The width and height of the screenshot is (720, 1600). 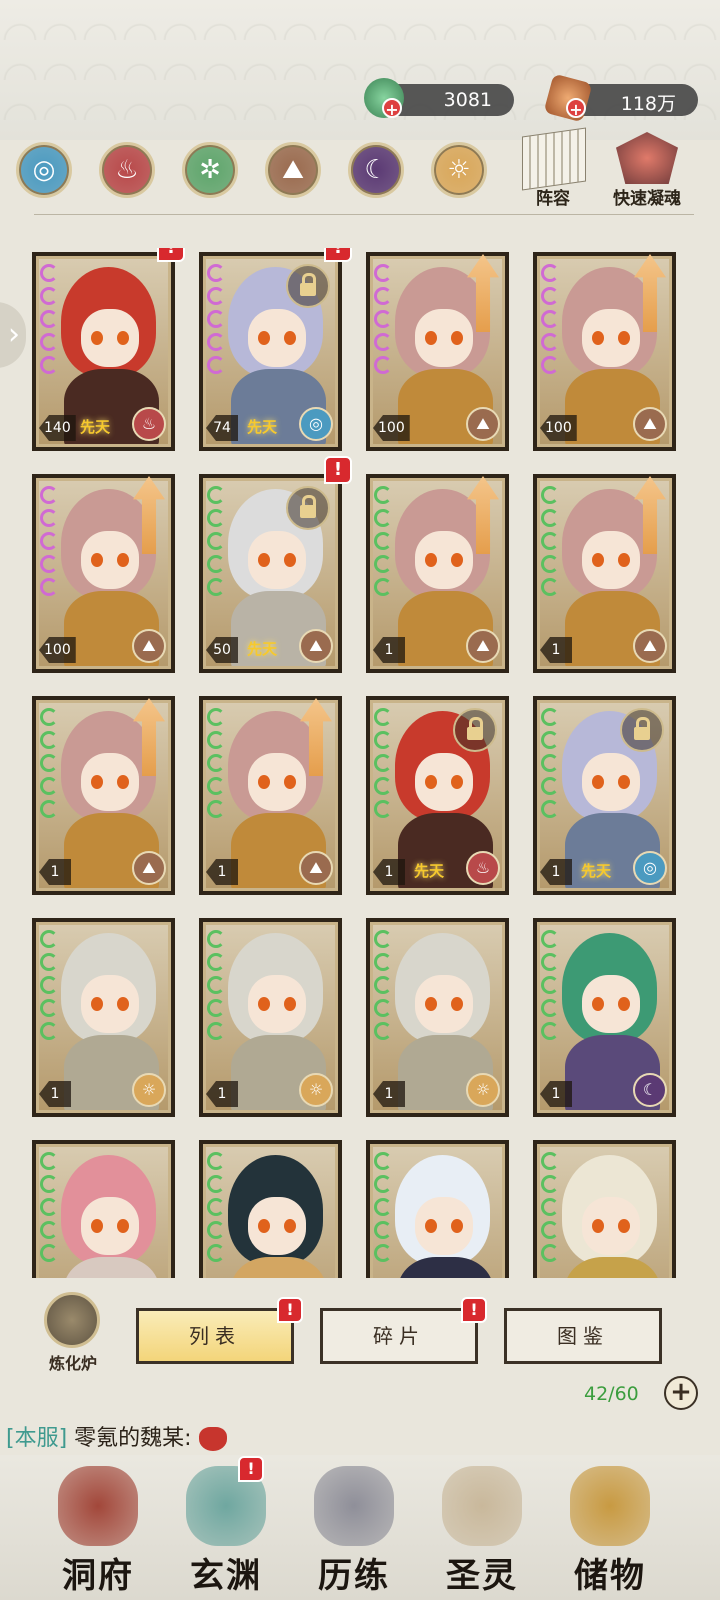 I want to click on bag-icon, so click(x=610, y=1506).